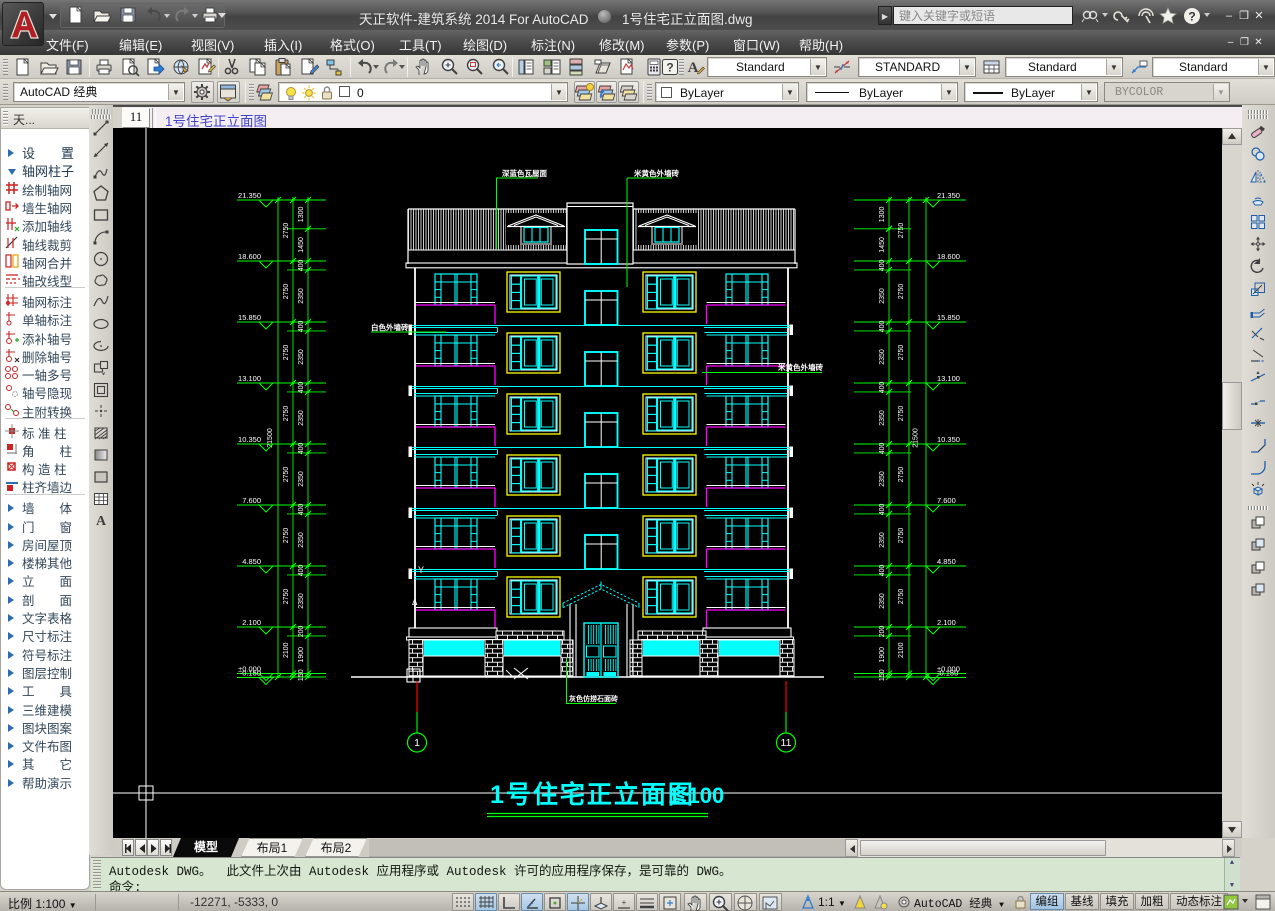  Describe the element at coordinates (390, 327) in the screenshot. I see `svg-text: 白色外墙砖` at that location.